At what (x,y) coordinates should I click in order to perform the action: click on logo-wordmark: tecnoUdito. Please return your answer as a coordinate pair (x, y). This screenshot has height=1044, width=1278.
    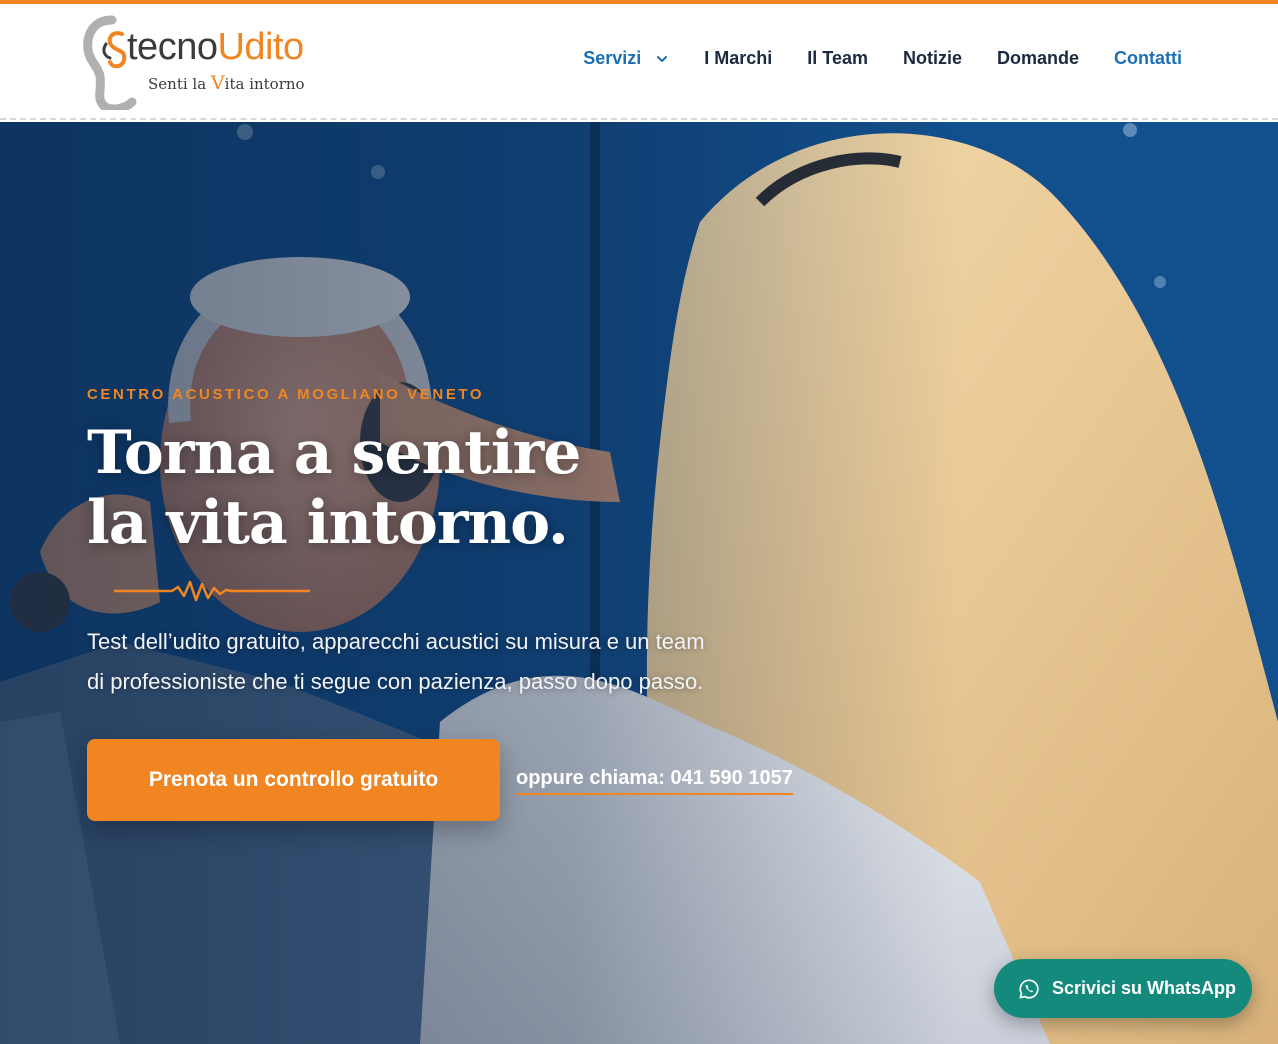
    Looking at the image, I should click on (215, 47).